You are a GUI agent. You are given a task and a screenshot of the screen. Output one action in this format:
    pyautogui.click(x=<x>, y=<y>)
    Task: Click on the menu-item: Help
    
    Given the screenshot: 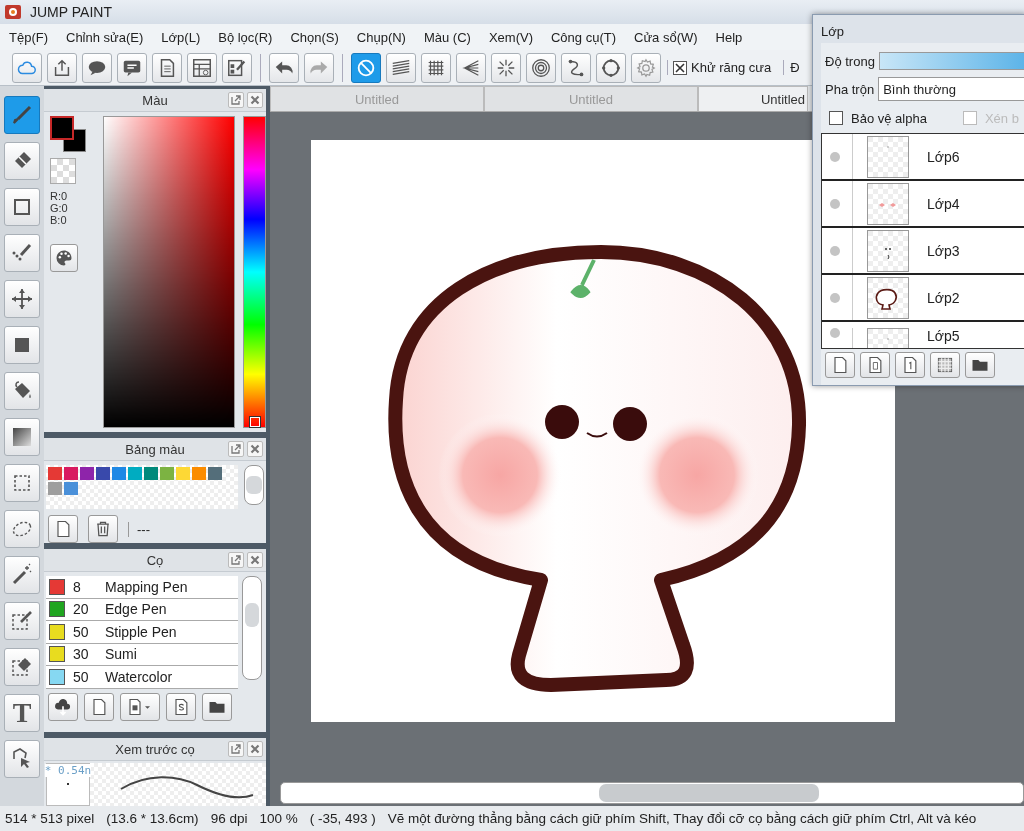 What is the action you would take?
    pyautogui.click(x=729, y=37)
    